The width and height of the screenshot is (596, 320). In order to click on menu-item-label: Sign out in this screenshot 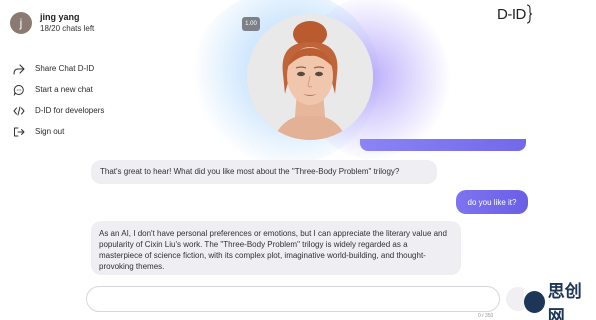, I will do `click(50, 131)`.